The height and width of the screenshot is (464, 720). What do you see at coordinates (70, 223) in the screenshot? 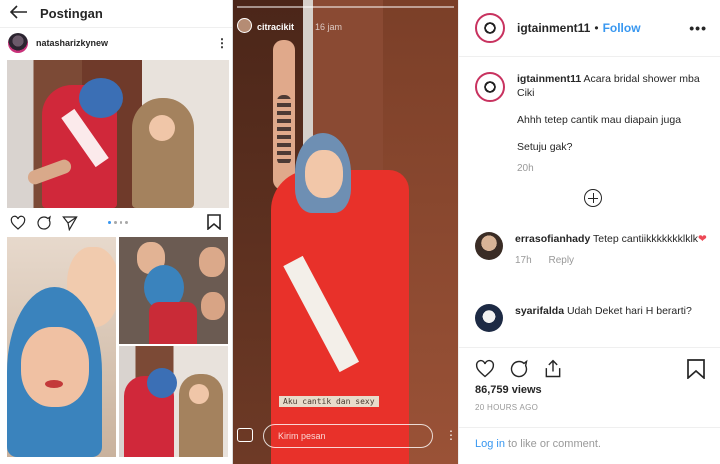
I see `send-icon` at bounding box center [70, 223].